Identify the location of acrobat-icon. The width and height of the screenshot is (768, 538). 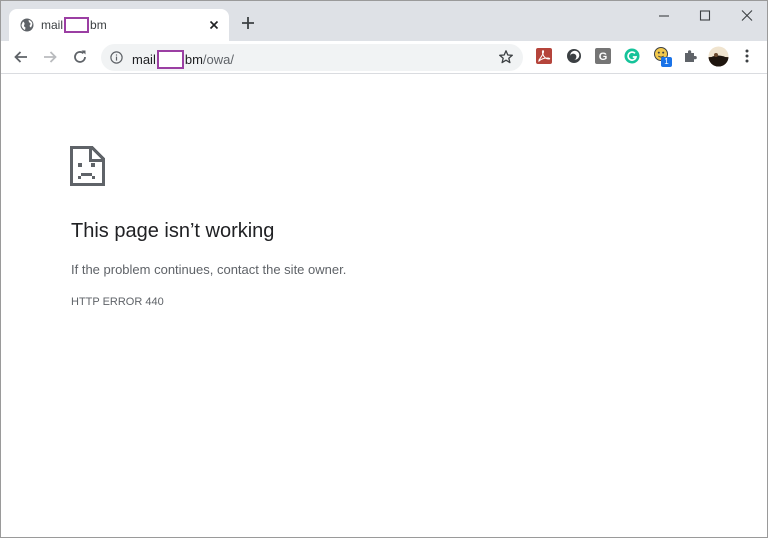
(544, 56).